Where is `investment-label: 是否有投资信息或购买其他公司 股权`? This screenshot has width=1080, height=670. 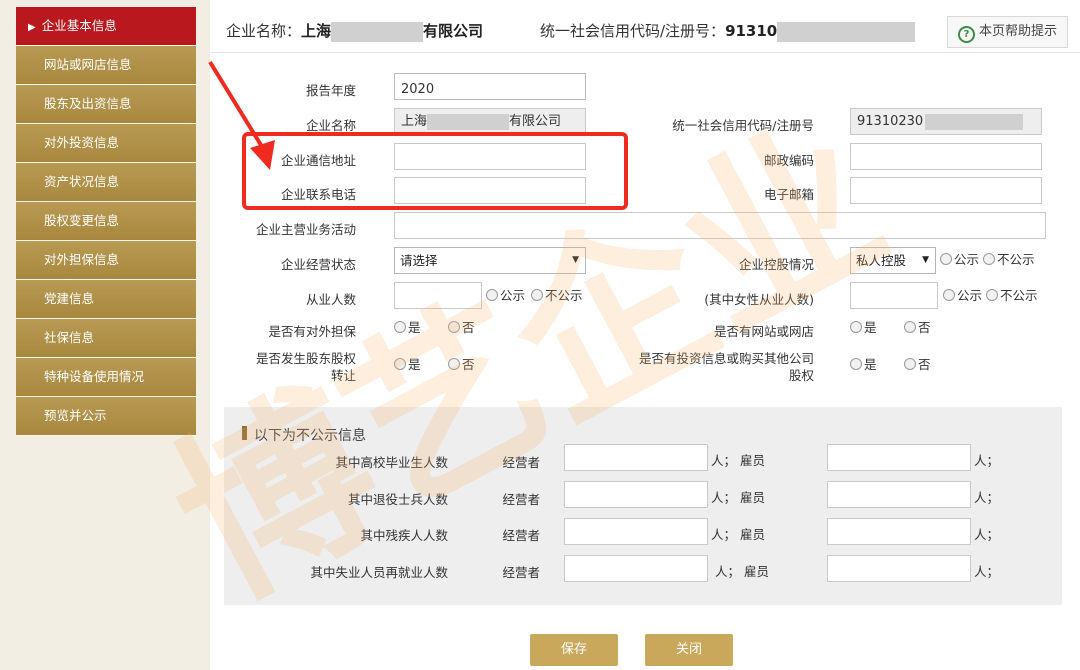
investment-label: 是否有投资信息或购买其他公司 股权 is located at coordinates (726, 367).